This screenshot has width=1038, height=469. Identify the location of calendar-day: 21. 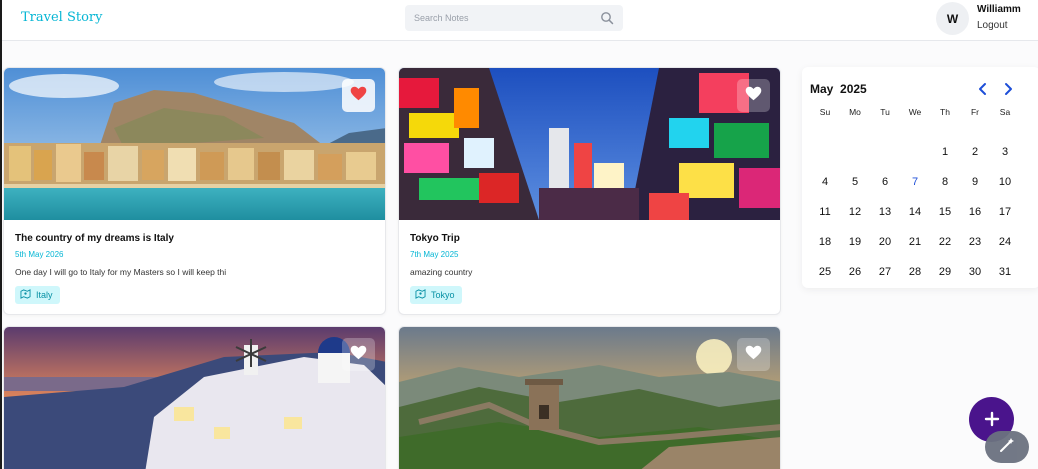
(915, 242).